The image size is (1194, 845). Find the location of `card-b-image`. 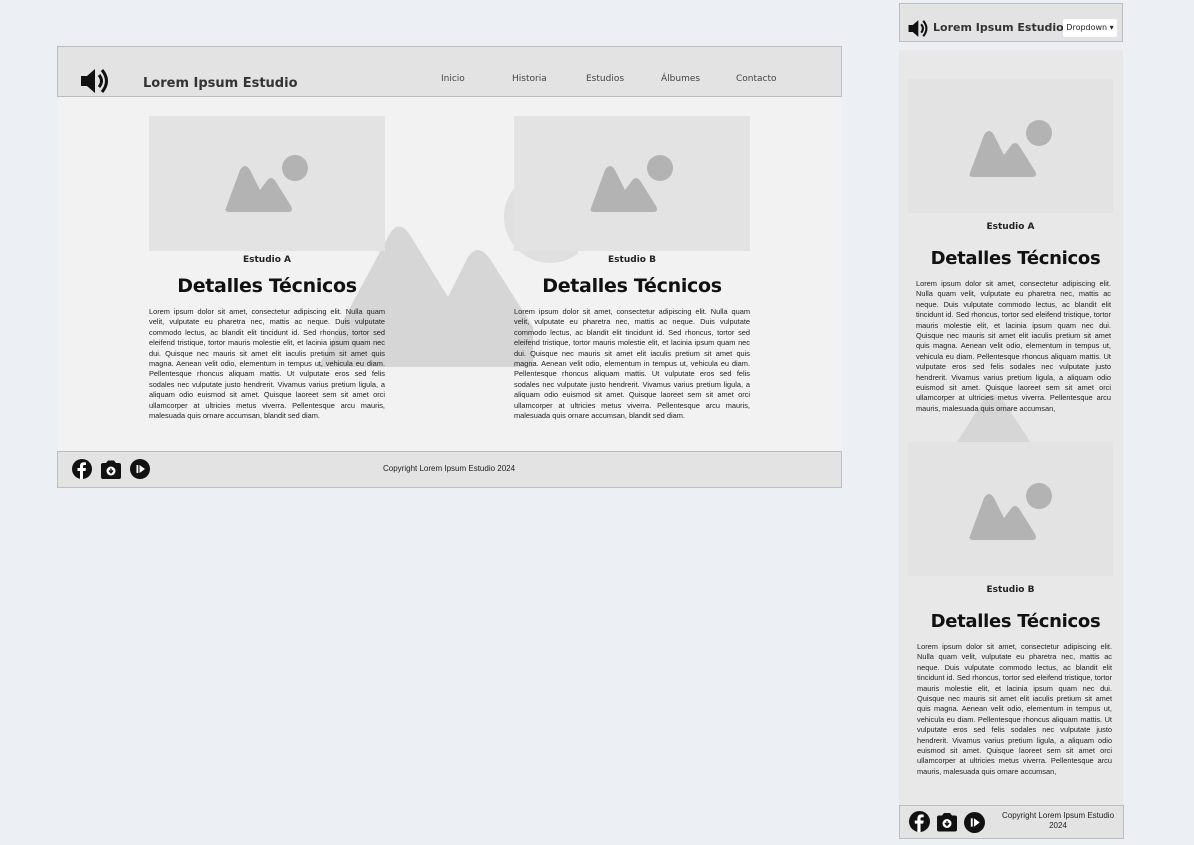

card-b-image is located at coordinates (632, 183).